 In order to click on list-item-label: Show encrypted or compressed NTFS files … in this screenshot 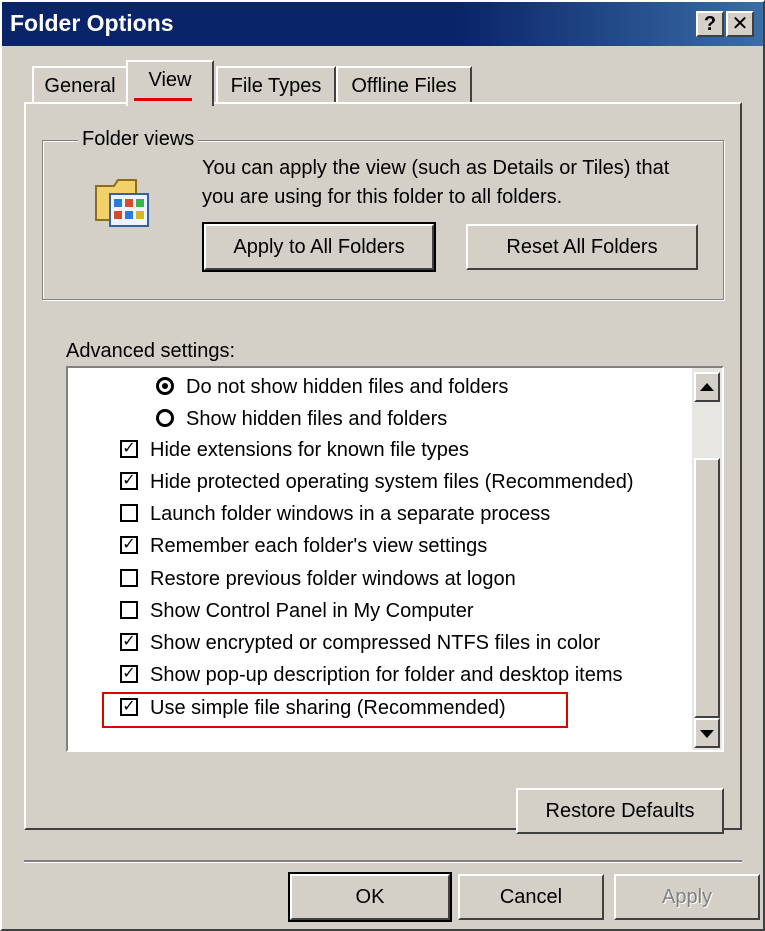, I will do `click(375, 643)`.